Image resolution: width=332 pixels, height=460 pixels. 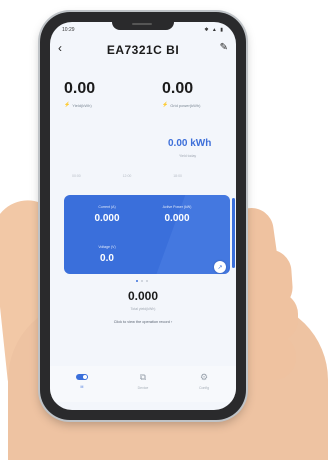 I want to click on expand-icon: ↗, so click(x=220, y=267).